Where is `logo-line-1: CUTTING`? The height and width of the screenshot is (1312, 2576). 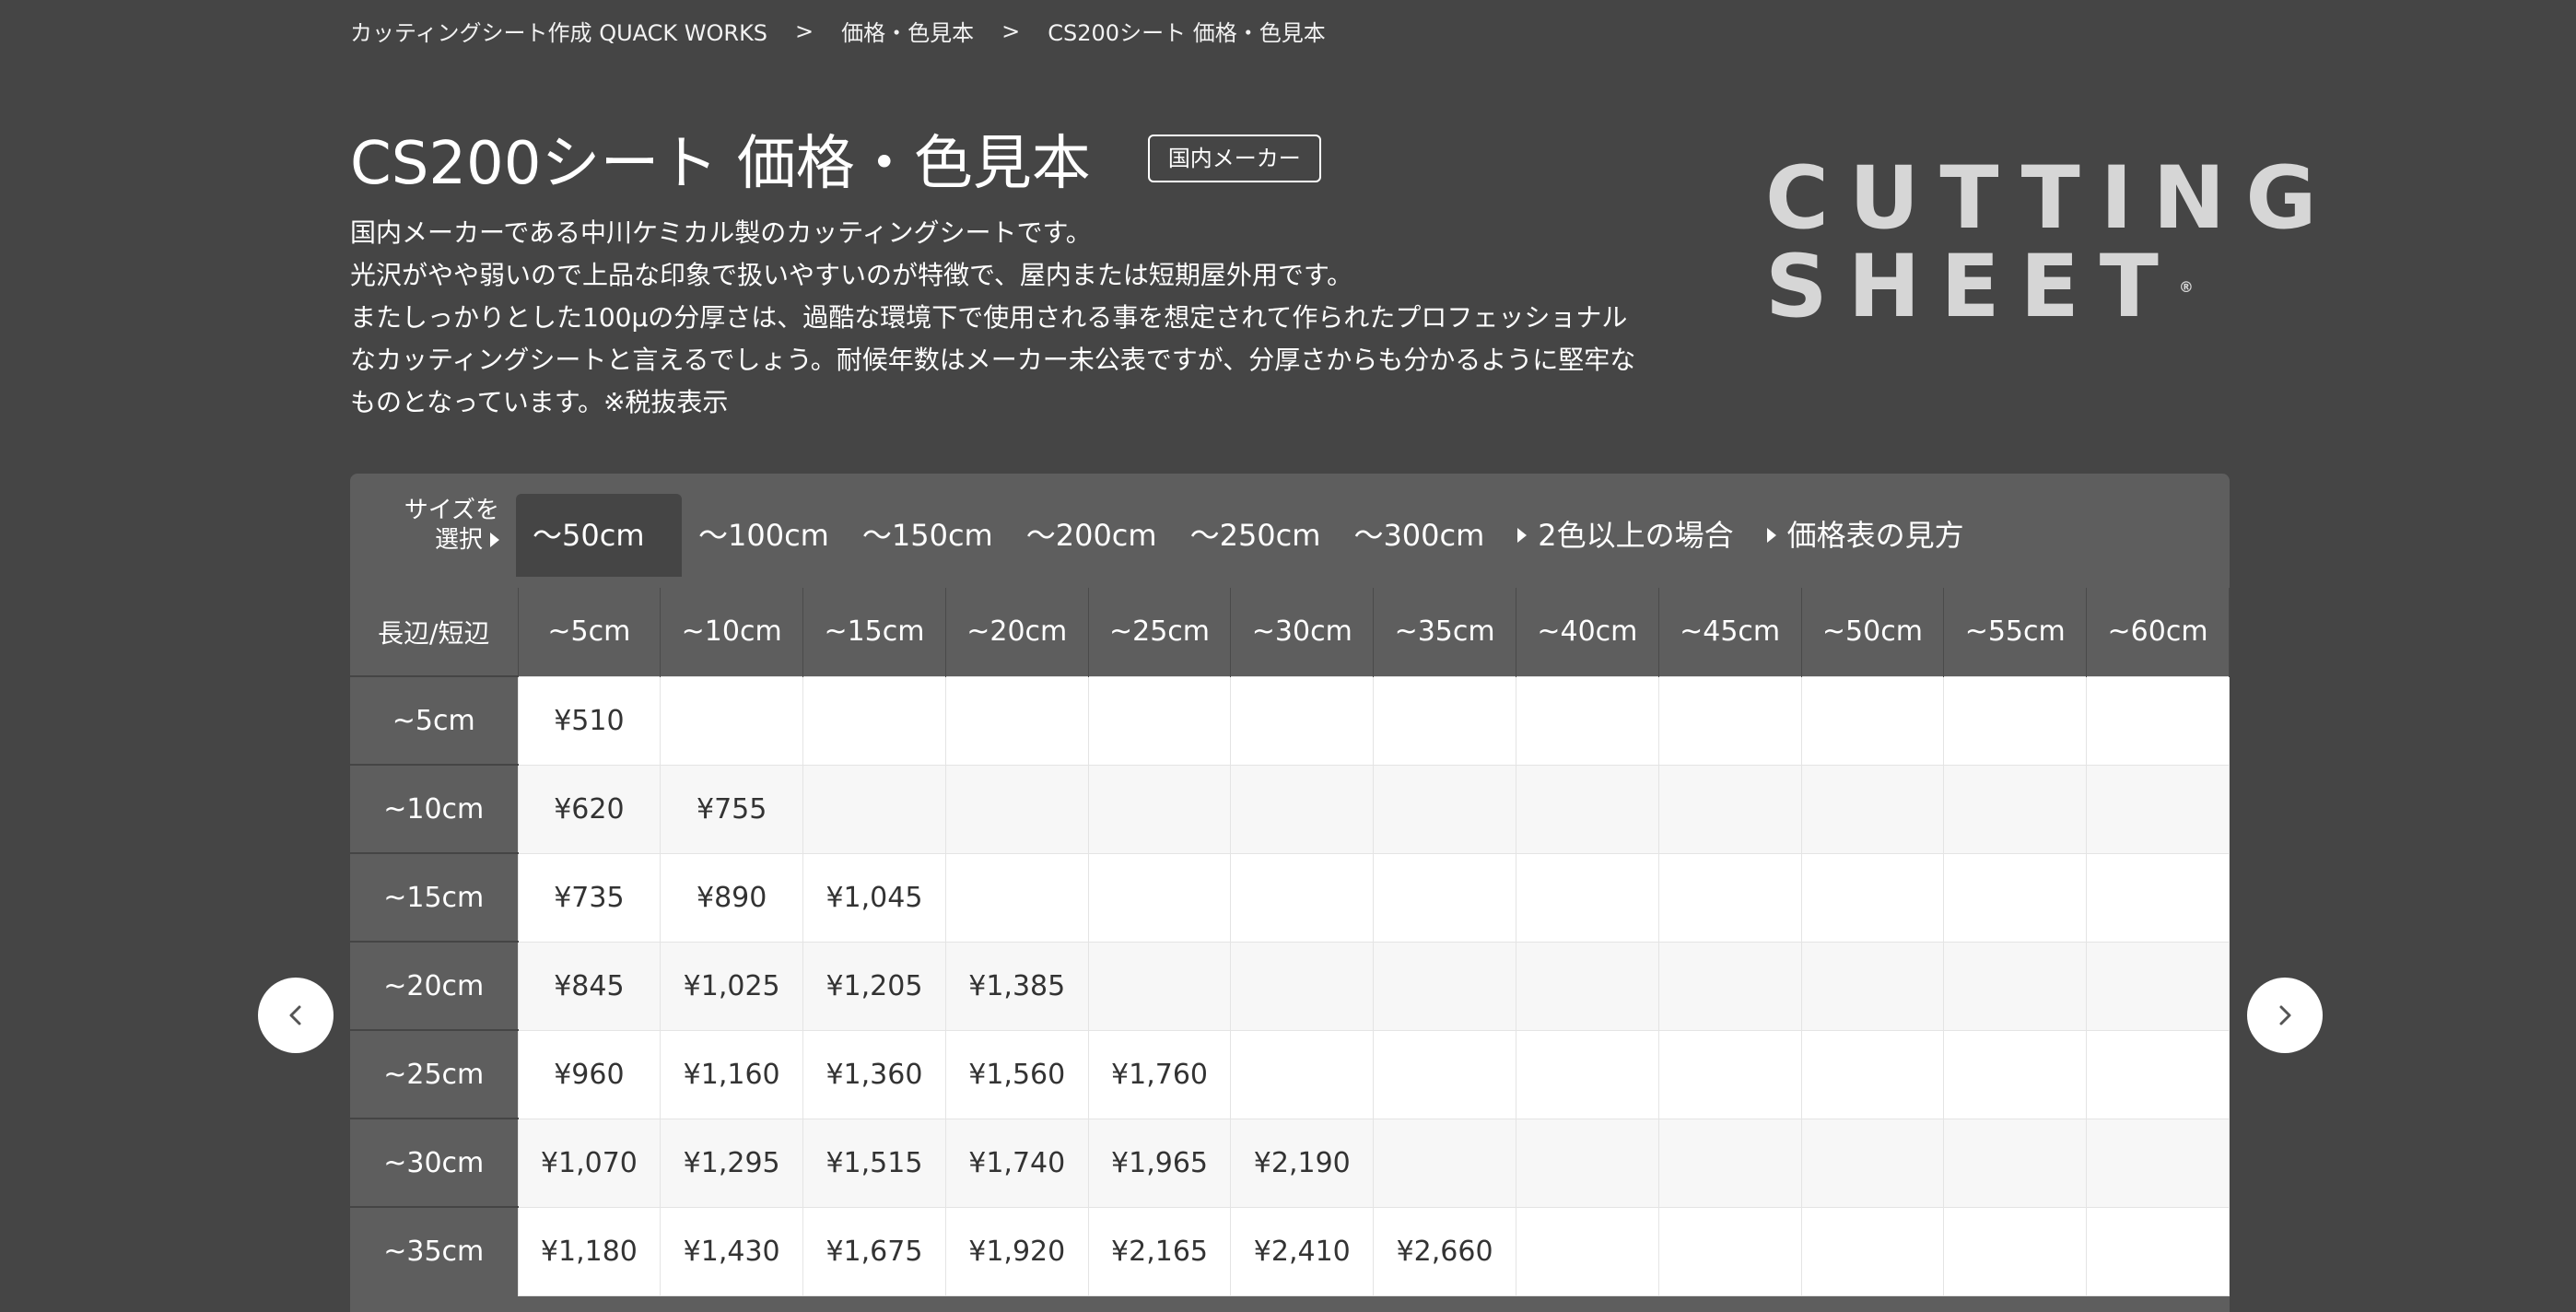 logo-line-1: CUTTING is located at coordinates (2051, 199).